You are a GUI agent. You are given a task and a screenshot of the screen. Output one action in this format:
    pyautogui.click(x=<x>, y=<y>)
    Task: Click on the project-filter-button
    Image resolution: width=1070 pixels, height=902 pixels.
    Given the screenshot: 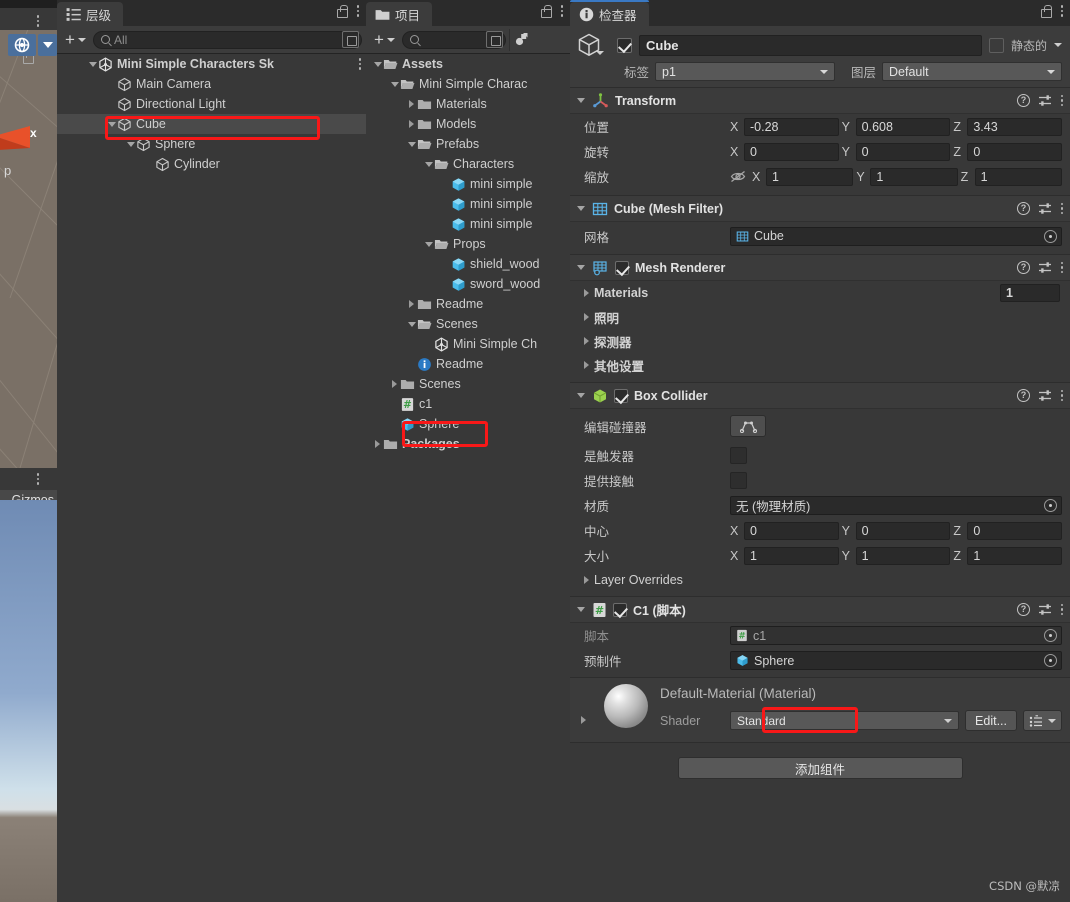 What is the action you would take?
    pyautogui.click(x=520, y=39)
    